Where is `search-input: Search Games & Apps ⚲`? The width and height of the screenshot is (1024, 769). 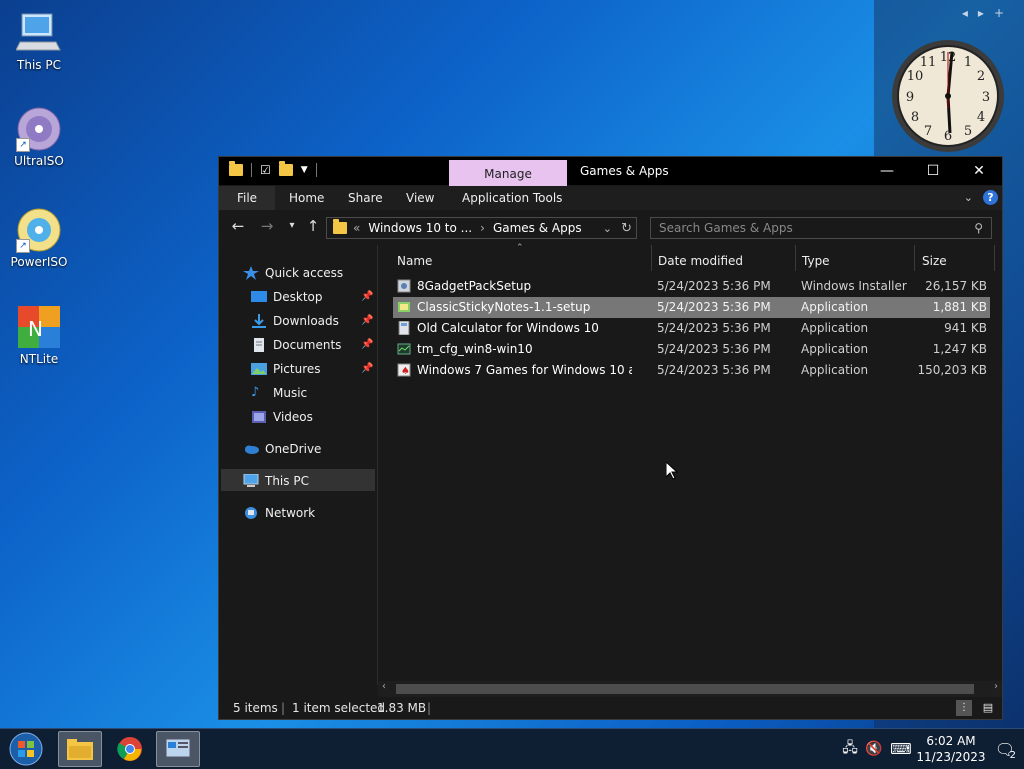
search-input: Search Games & Apps ⚲ is located at coordinates (821, 228).